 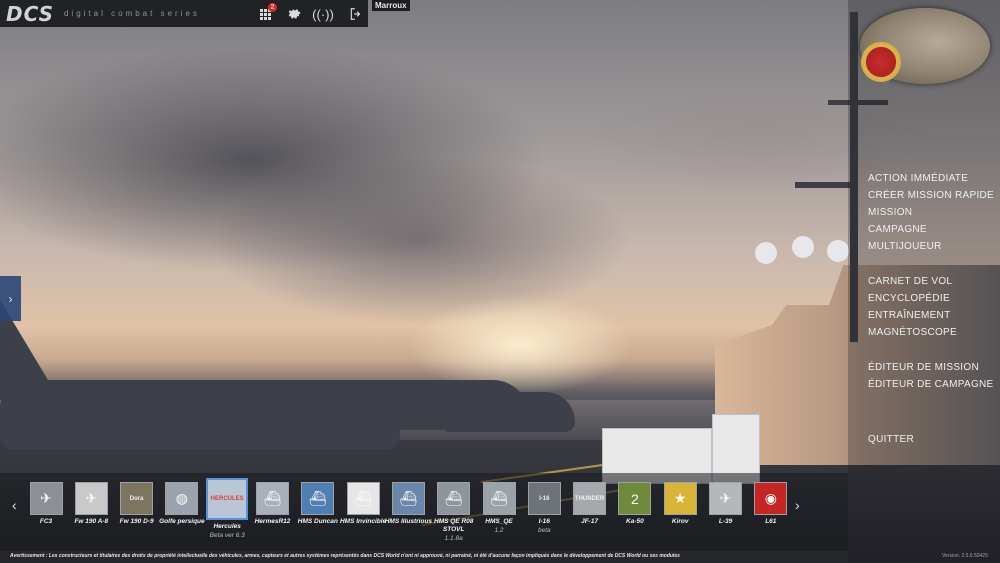 I want to click on module-icon: HERCULES, so click(x=227, y=499).